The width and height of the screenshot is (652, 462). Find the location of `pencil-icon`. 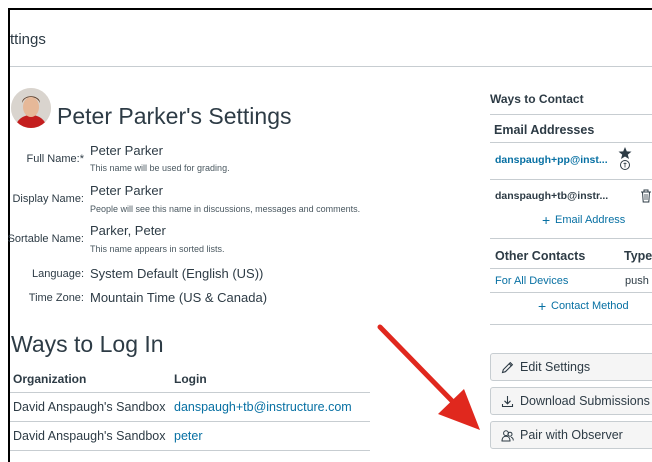

pencil-icon is located at coordinates (507, 367).